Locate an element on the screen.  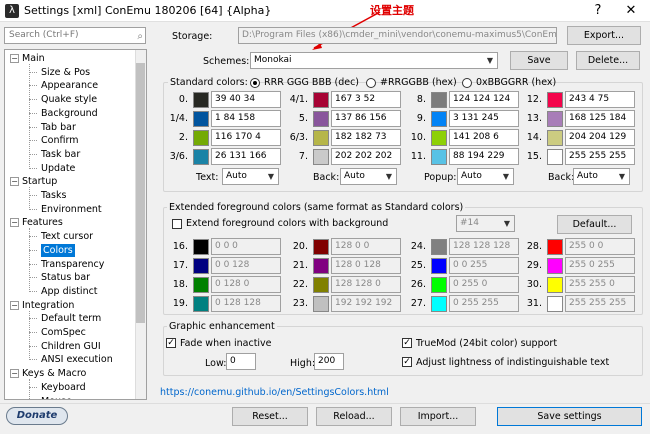
tree-item-appearance: Appearance is located at coordinates (69, 85).